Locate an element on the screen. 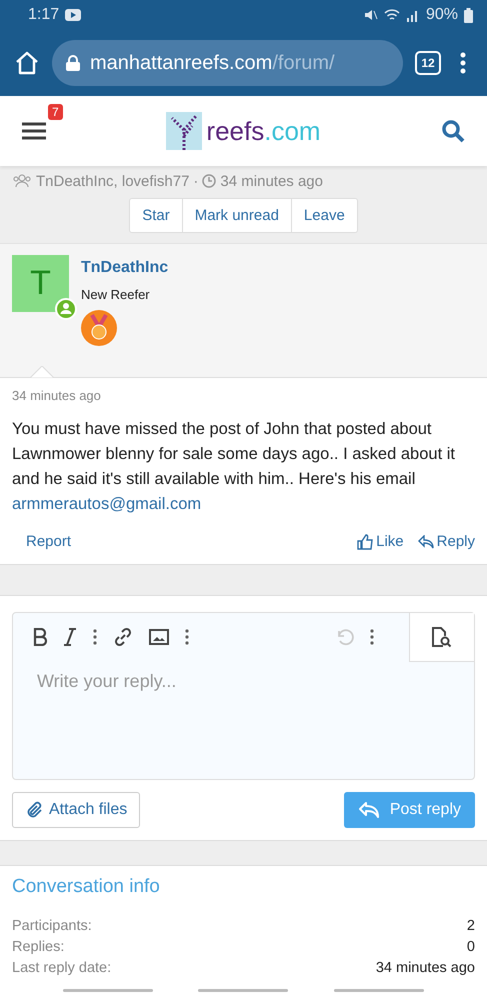 The width and height of the screenshot is (487, 1000). address-bar: manhattanreefs.com/forum/ is located at coordinates (227, 63).